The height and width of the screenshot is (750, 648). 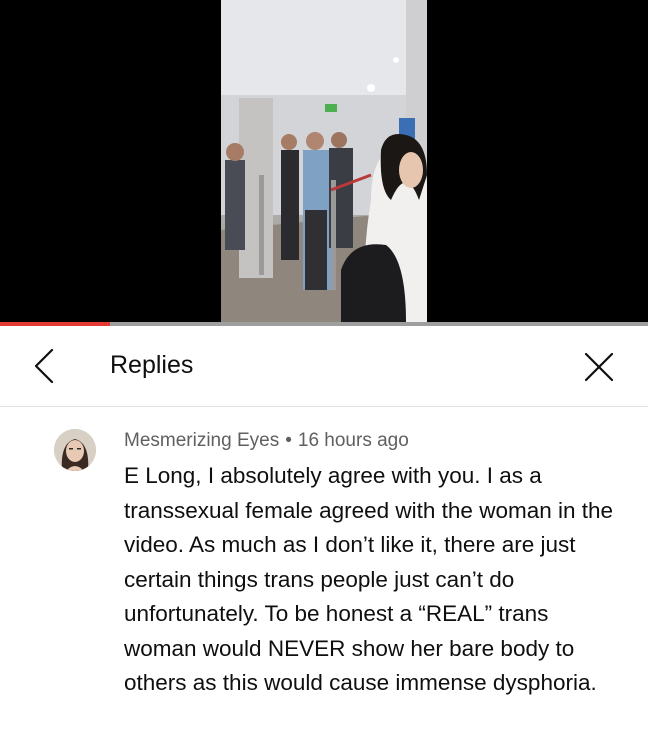 What do you see at coordinates (152, 365) in the screenshot?
I see `page-title: Replies` at bounding box center [152, 365].